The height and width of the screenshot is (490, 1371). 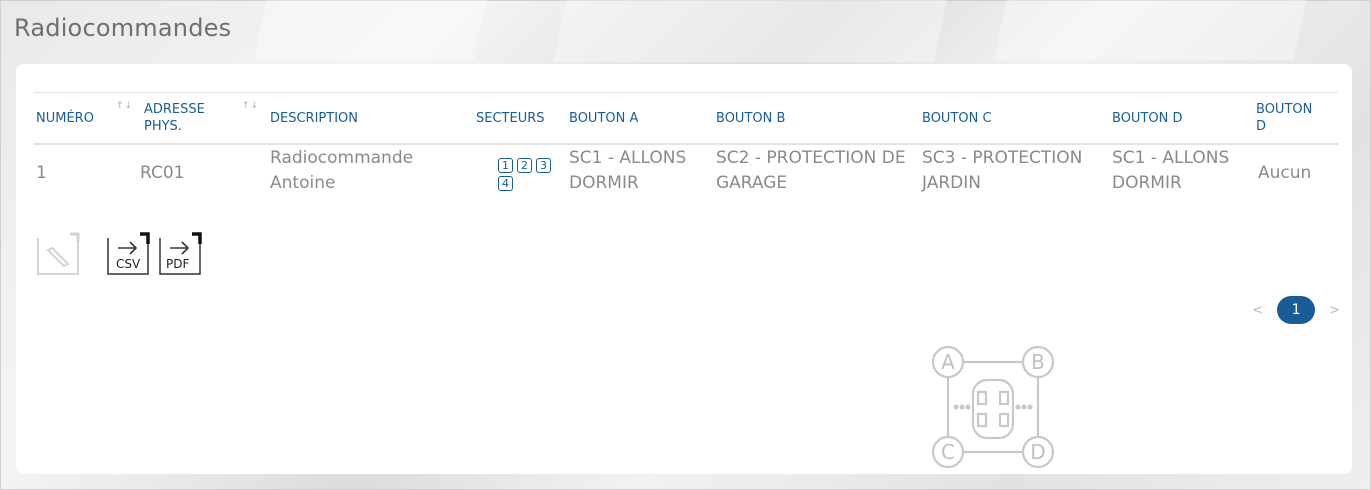 I want to click on column-header-bouton-d-2: BOUTON D, so click(x=1284, y=118).